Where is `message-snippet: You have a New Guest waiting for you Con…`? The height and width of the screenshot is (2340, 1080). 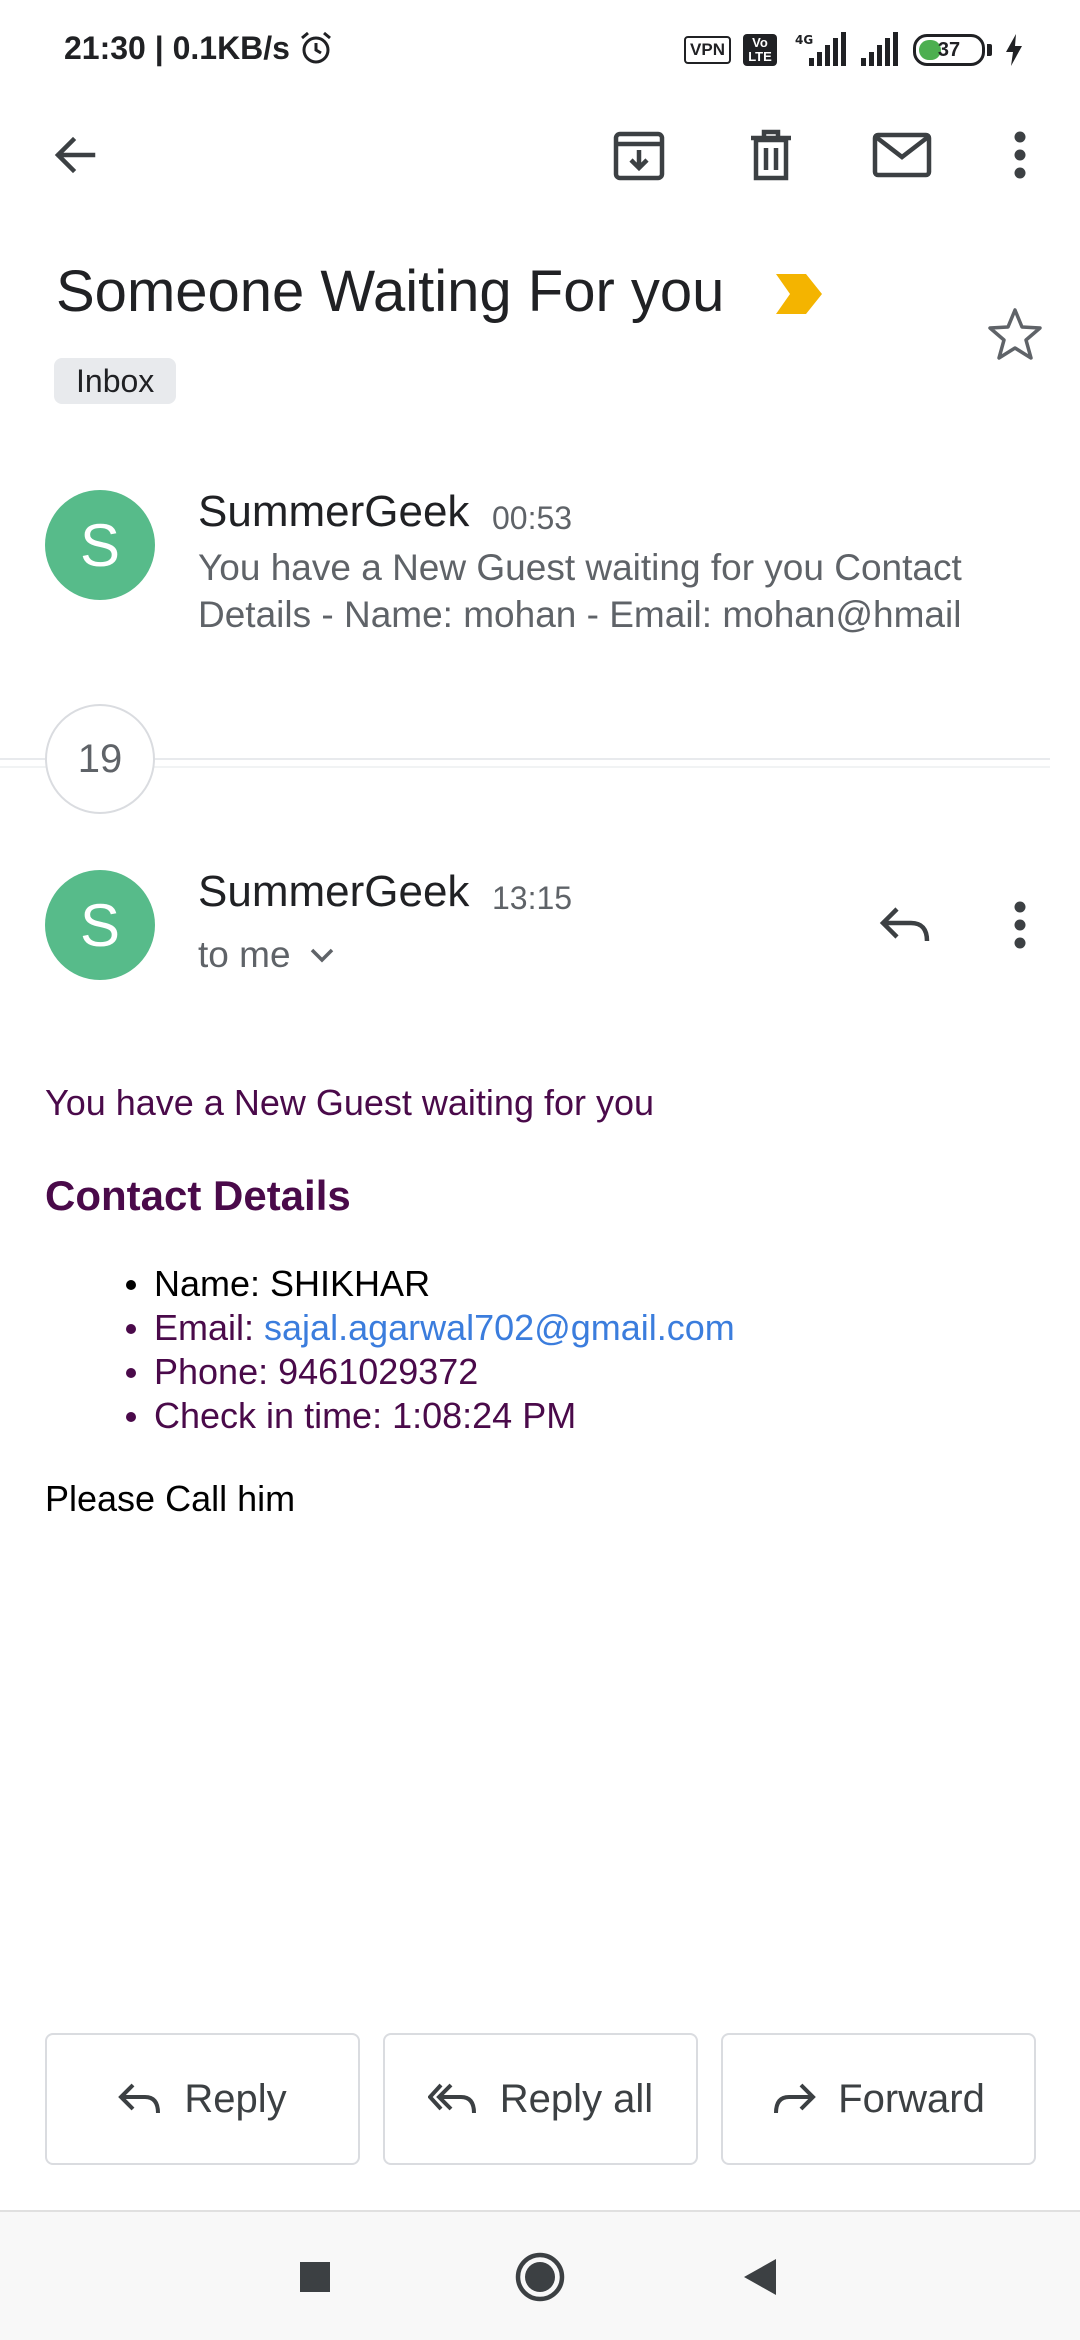 message-snippet: You have a New Guest waiting for you Con… is located at coordinates (580, 591).